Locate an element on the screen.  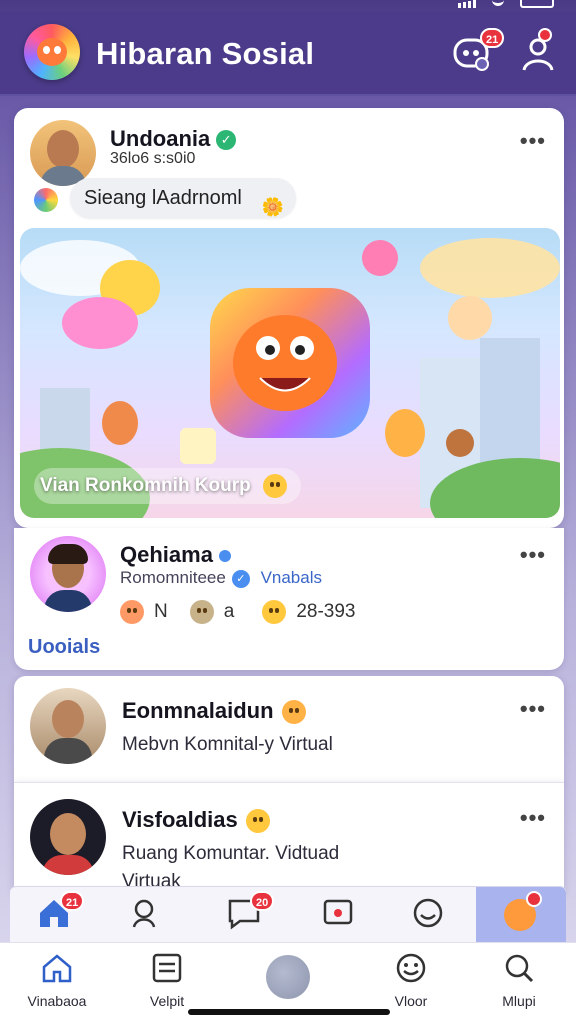
group-pill-label: Sieang lAadrnoml is located at coordinates (163, 198).